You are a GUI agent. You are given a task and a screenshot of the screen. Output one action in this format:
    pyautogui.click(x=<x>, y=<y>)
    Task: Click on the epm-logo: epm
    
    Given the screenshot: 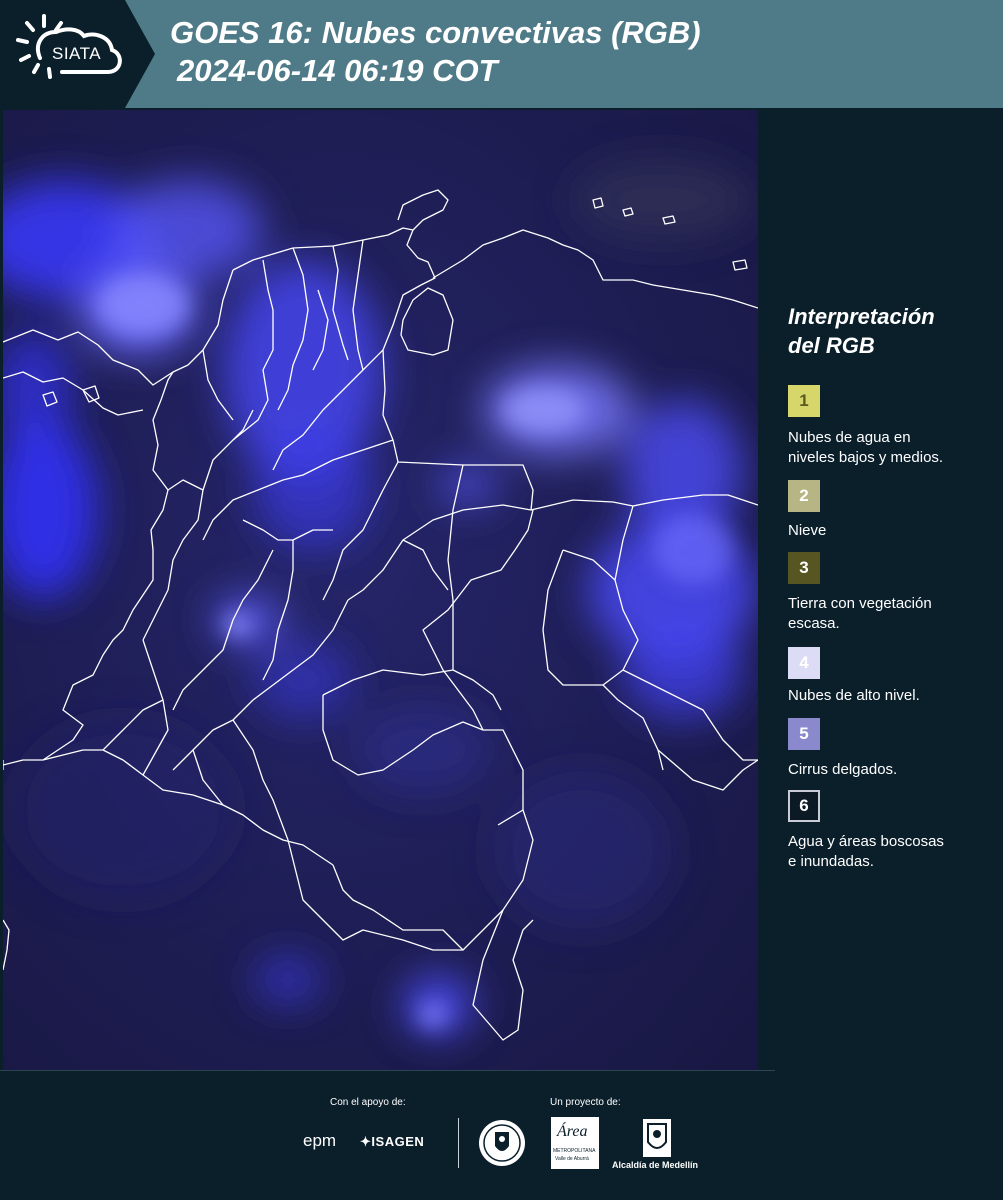 What is the action you would take?
    pyautogui.click(x=320, y=1140)
    